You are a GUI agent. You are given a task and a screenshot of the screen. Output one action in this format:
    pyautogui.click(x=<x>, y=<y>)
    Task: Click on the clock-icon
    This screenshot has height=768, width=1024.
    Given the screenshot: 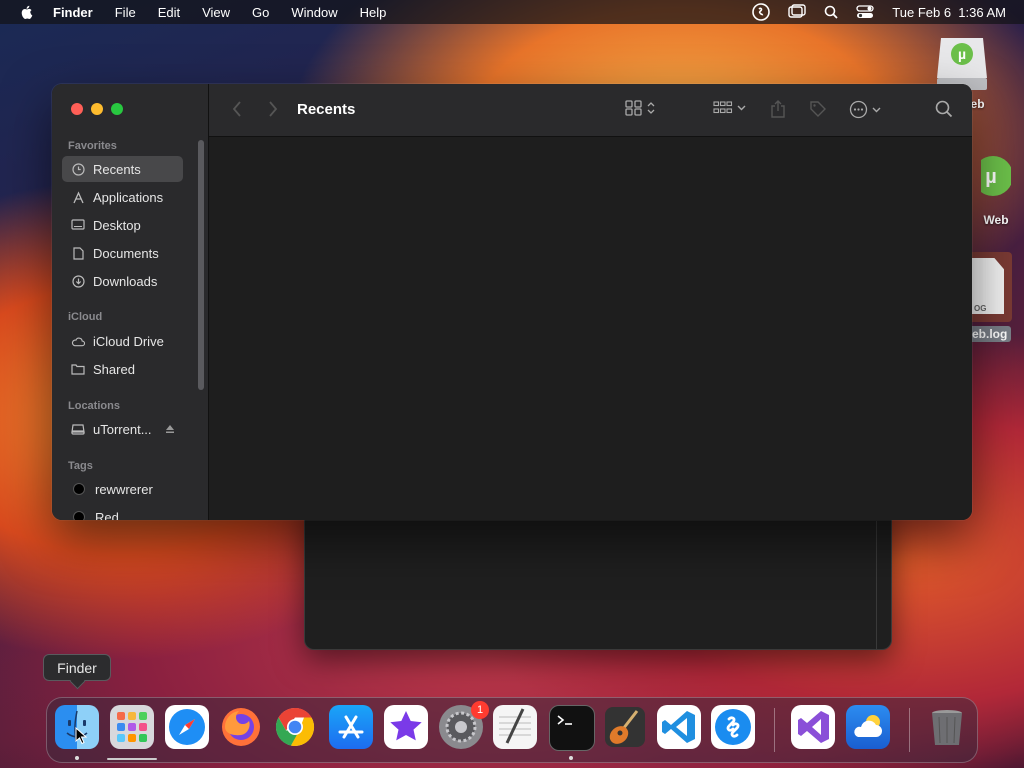 What is the action you would take?
    pyautogui.click(x=78, y=169)
    